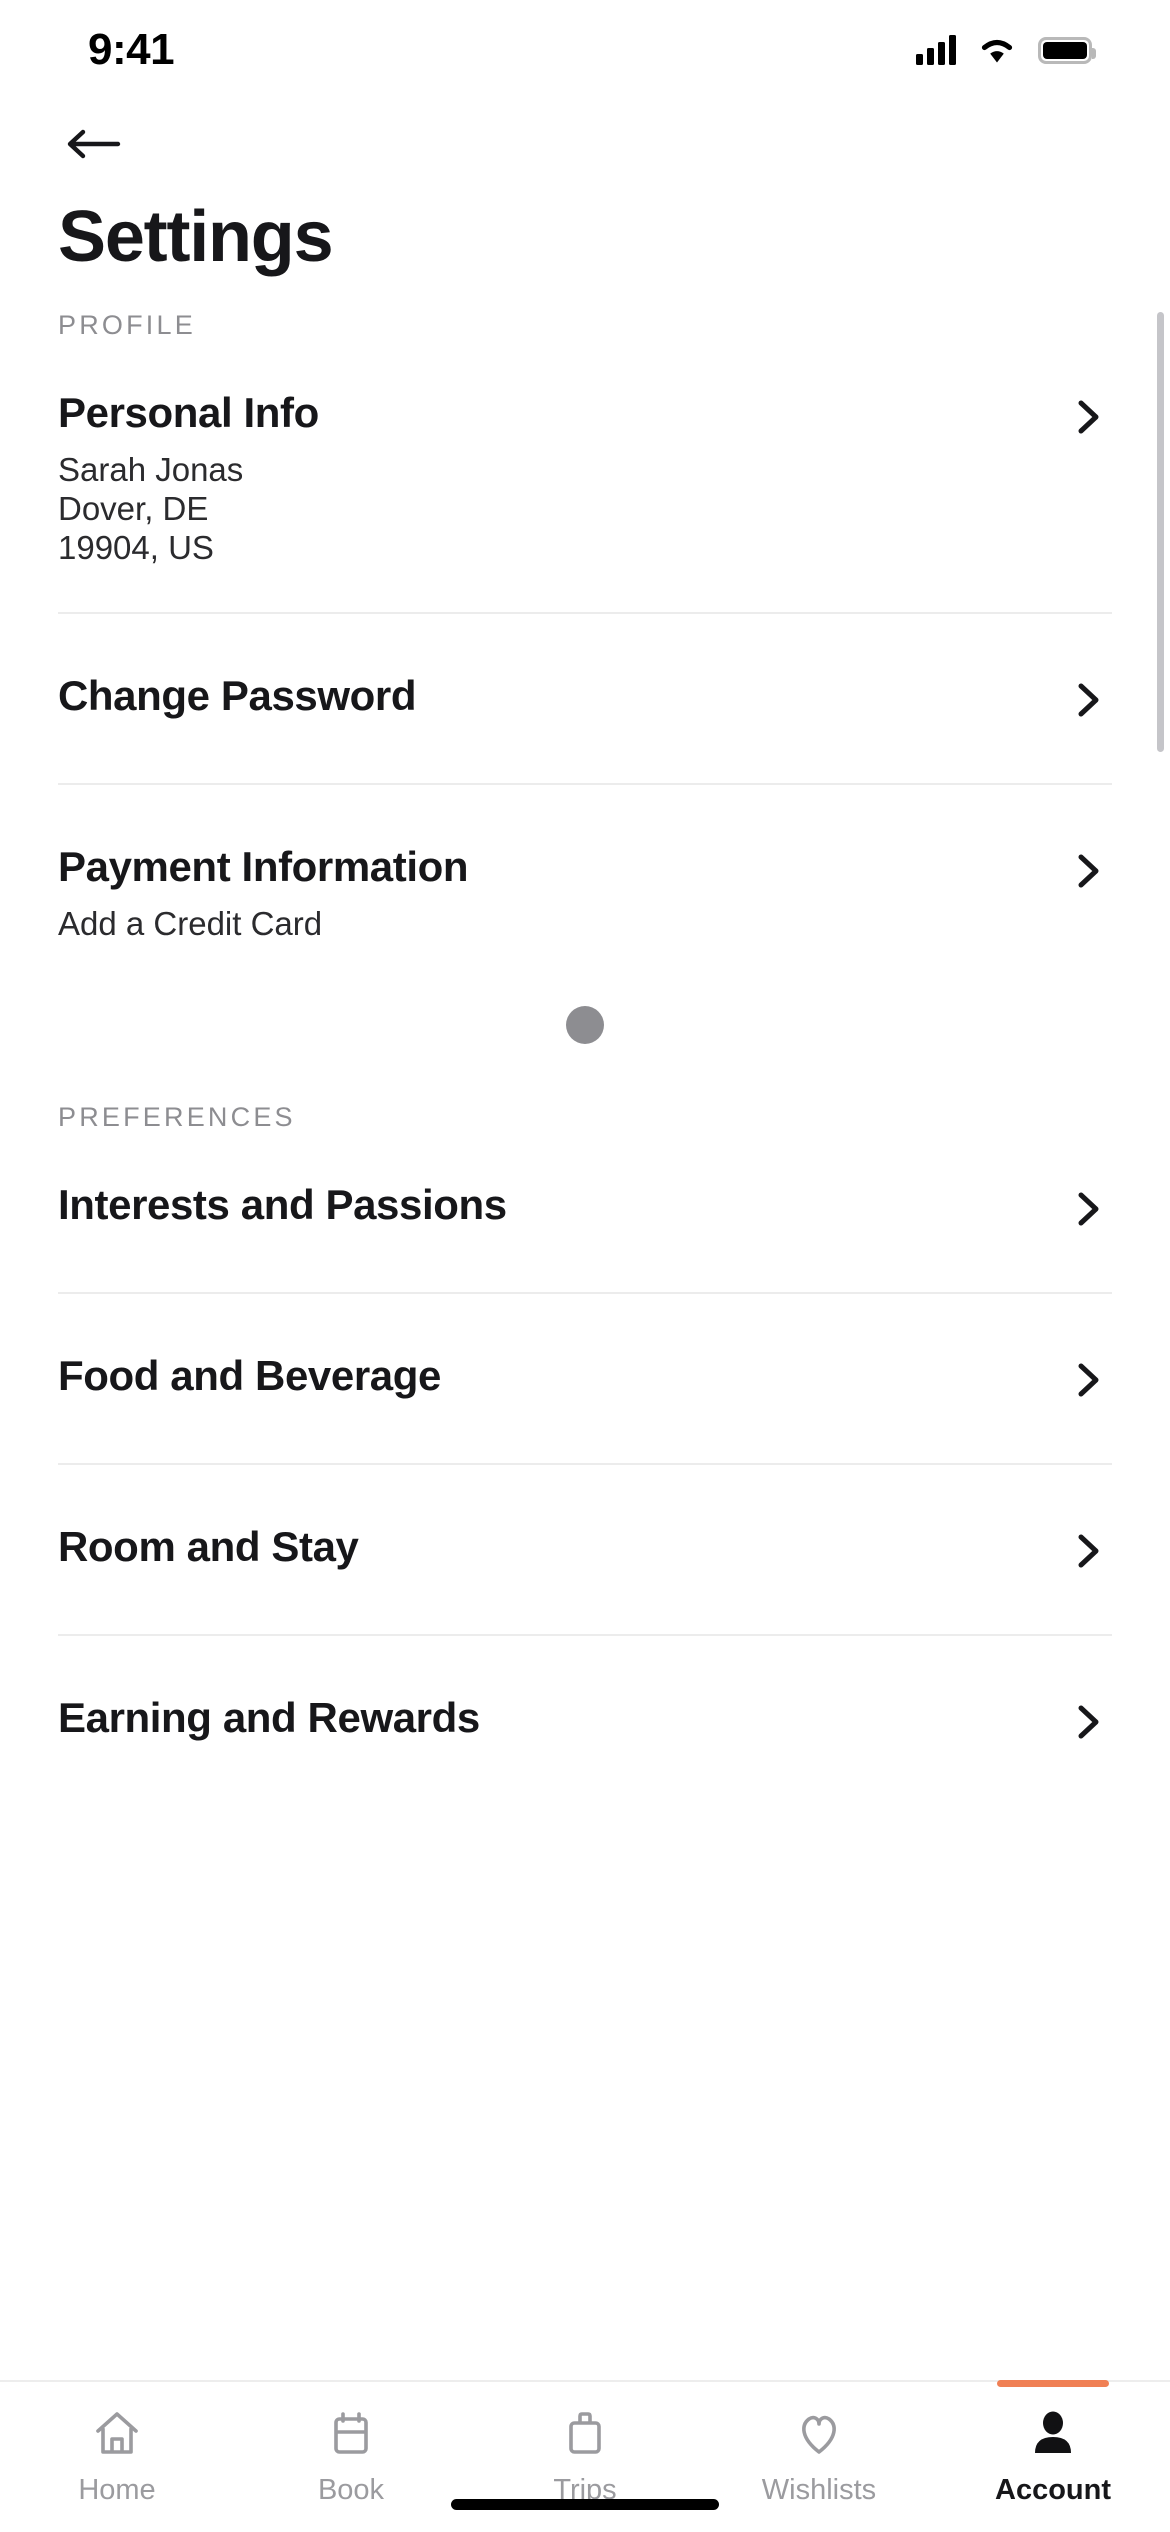 The image size is (1170, 2532). I want to click on house-icon, so click(117, 2433).